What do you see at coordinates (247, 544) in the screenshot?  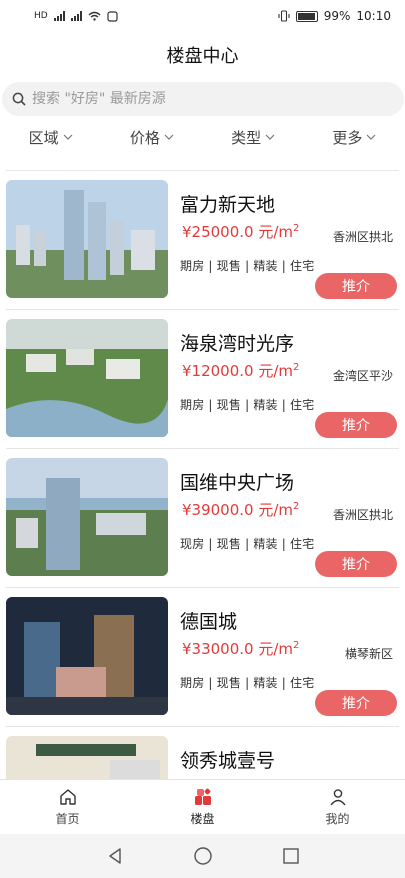 I see `property-tags: 现房 | 现售 | 精装 | 住宅` at bounding box center [247, 544].